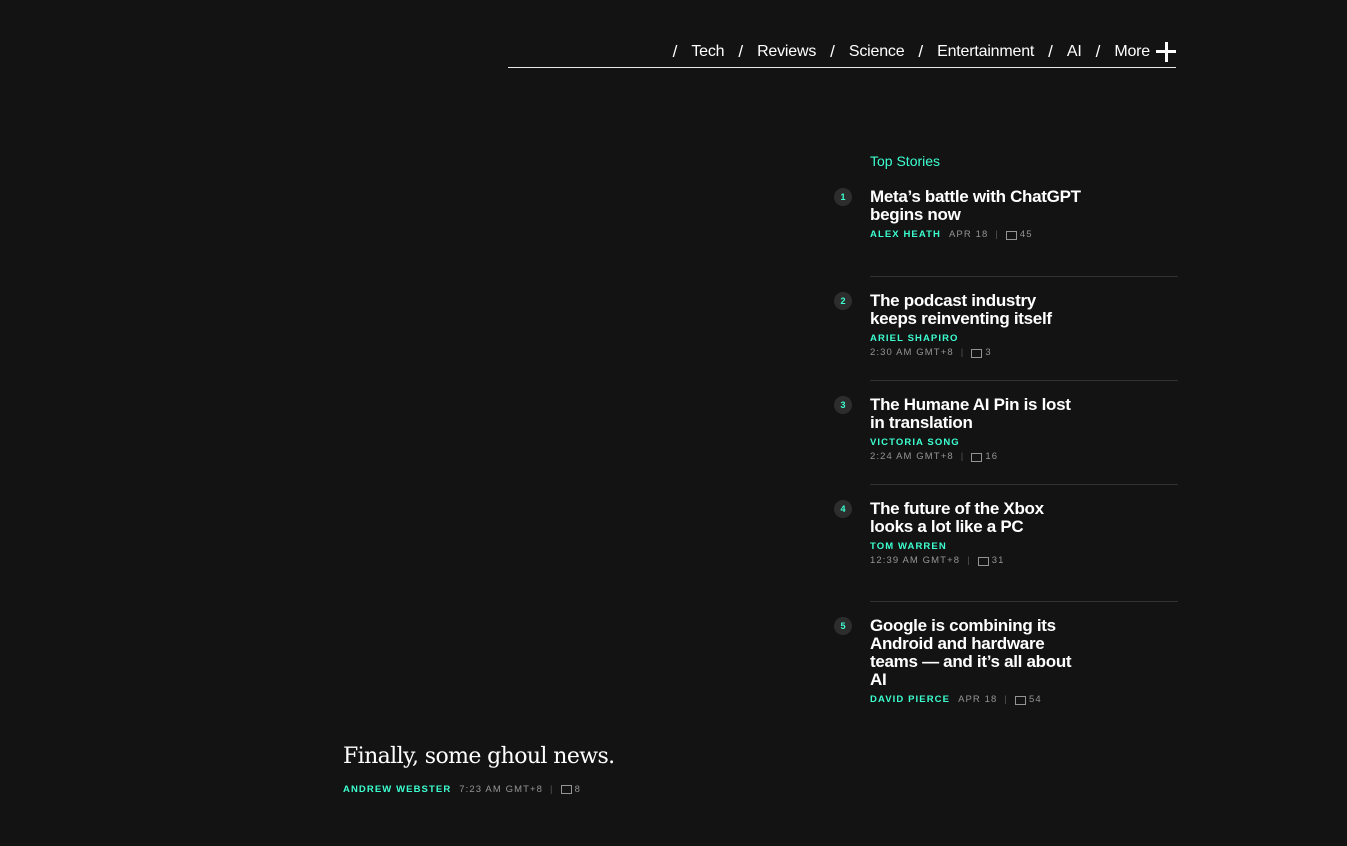 The image size is (1347, 846). Describe the element at coordinates (912, 352) in the screenshot. I see `story-time: 2:30 AM GMT+8` at that location.